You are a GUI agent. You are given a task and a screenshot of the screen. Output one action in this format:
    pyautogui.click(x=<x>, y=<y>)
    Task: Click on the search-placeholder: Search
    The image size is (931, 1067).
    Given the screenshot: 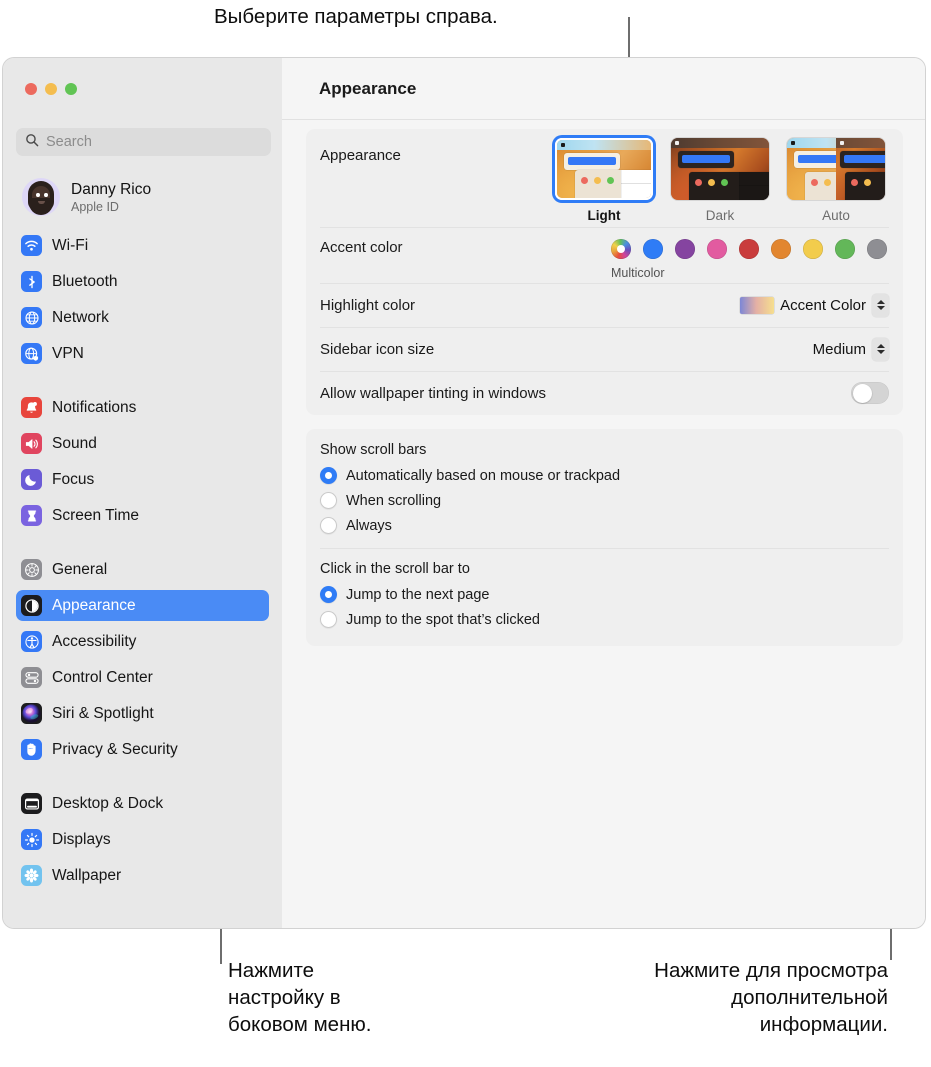 What is the action you would take?
    pyautogui.click(x=69, y=142)
    